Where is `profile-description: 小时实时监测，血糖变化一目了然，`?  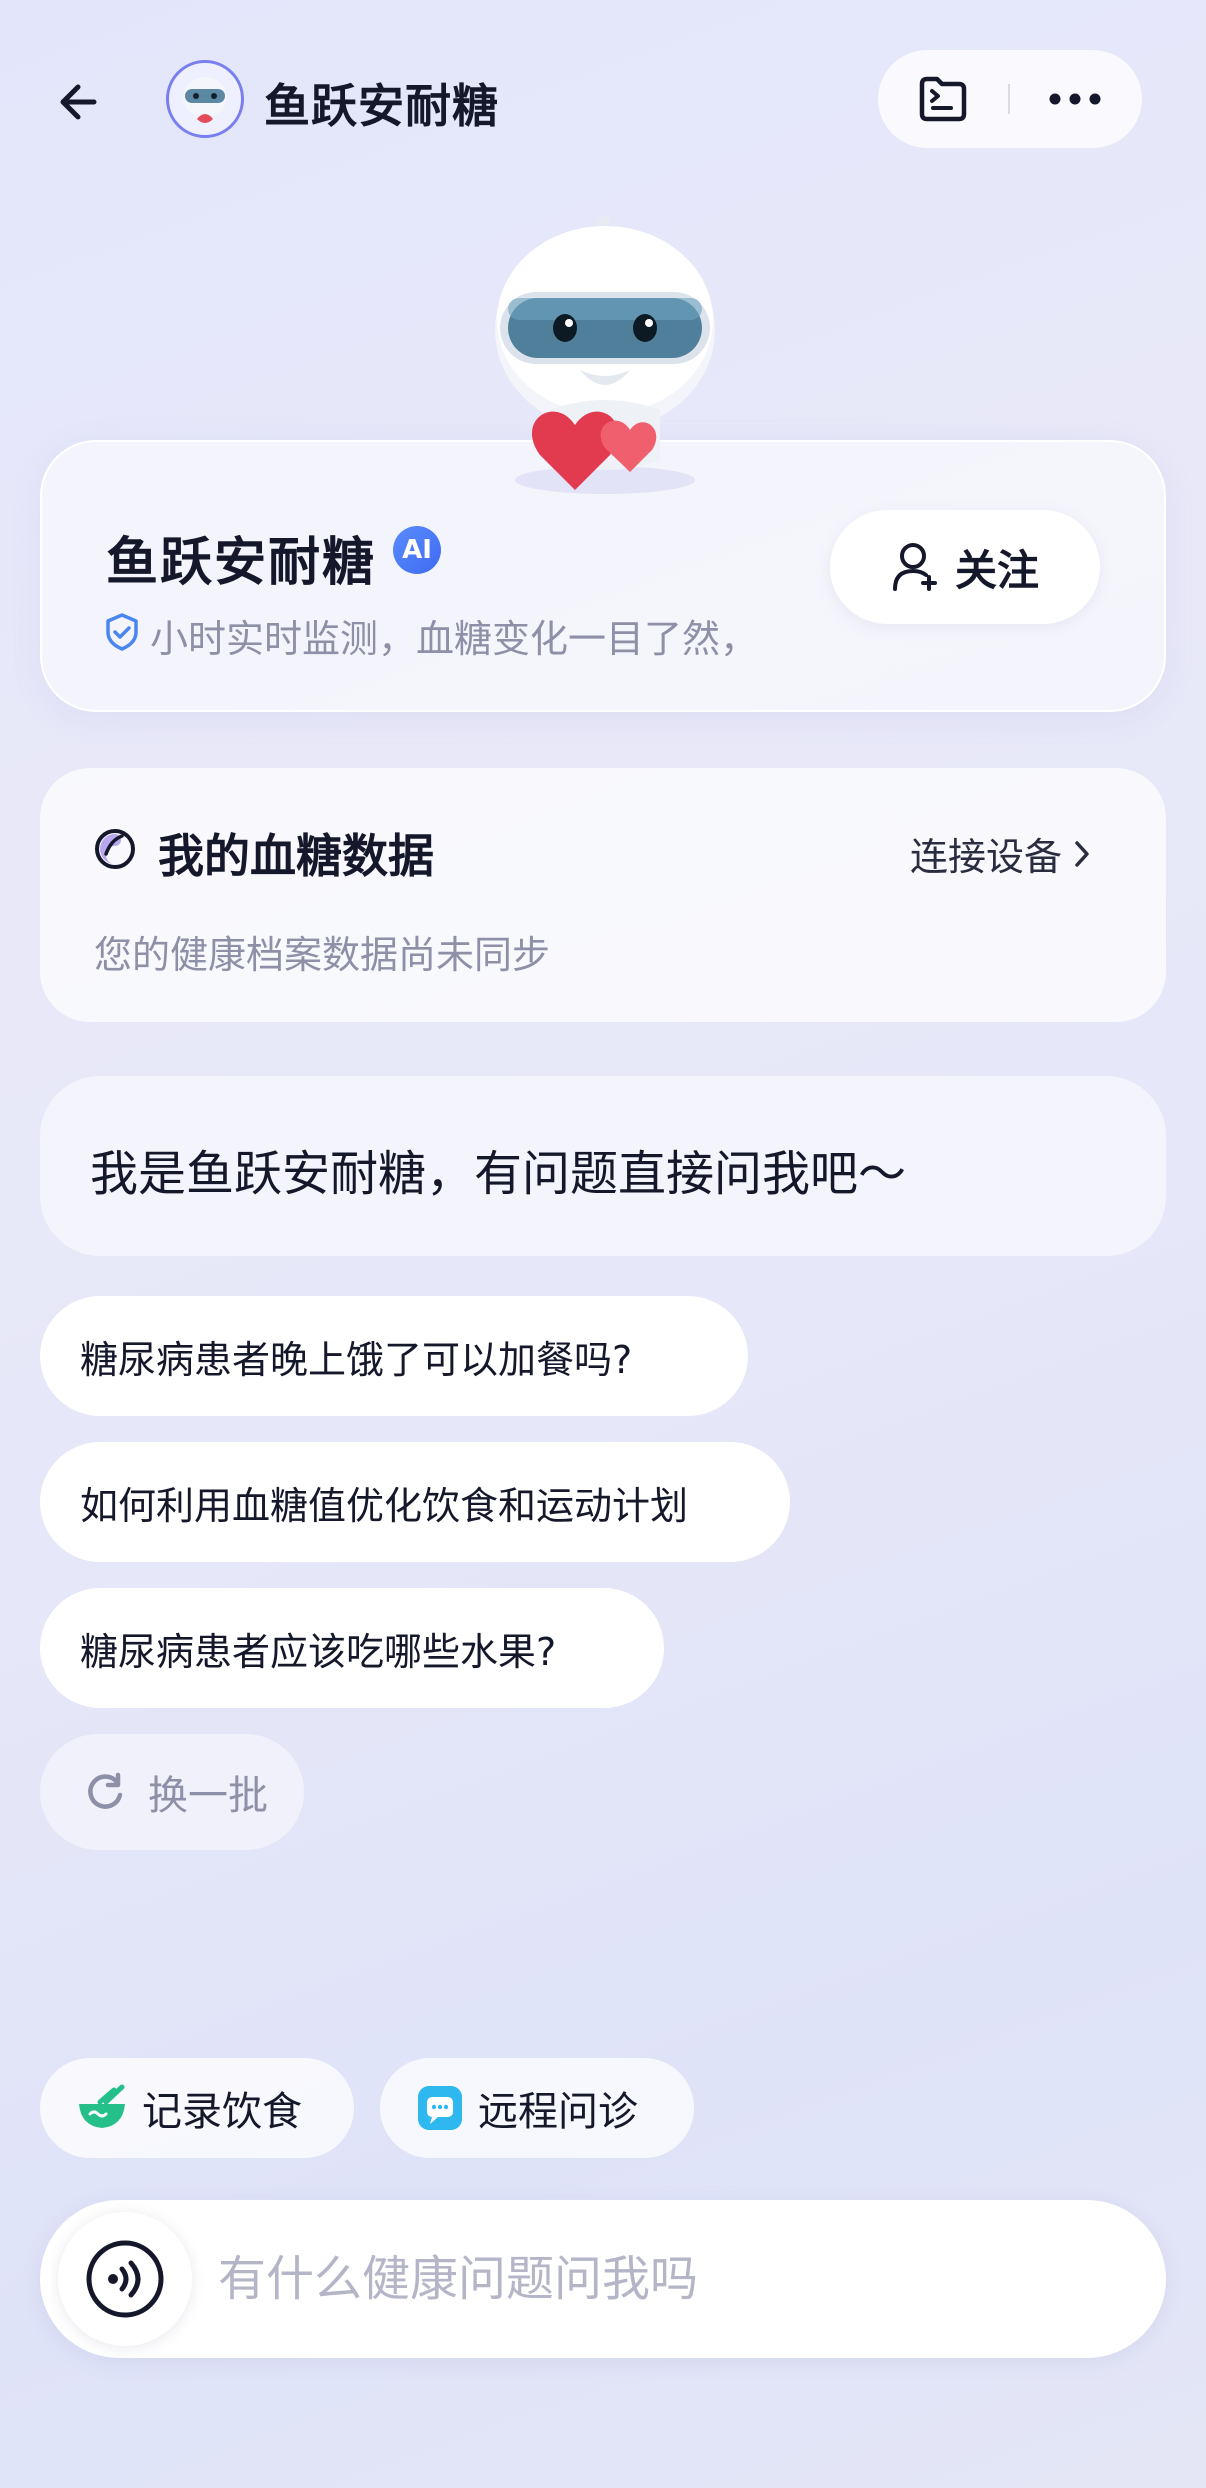
profile-description: 小时实时监测，血糖变化一目了然， is located at coordinates (454, 639).